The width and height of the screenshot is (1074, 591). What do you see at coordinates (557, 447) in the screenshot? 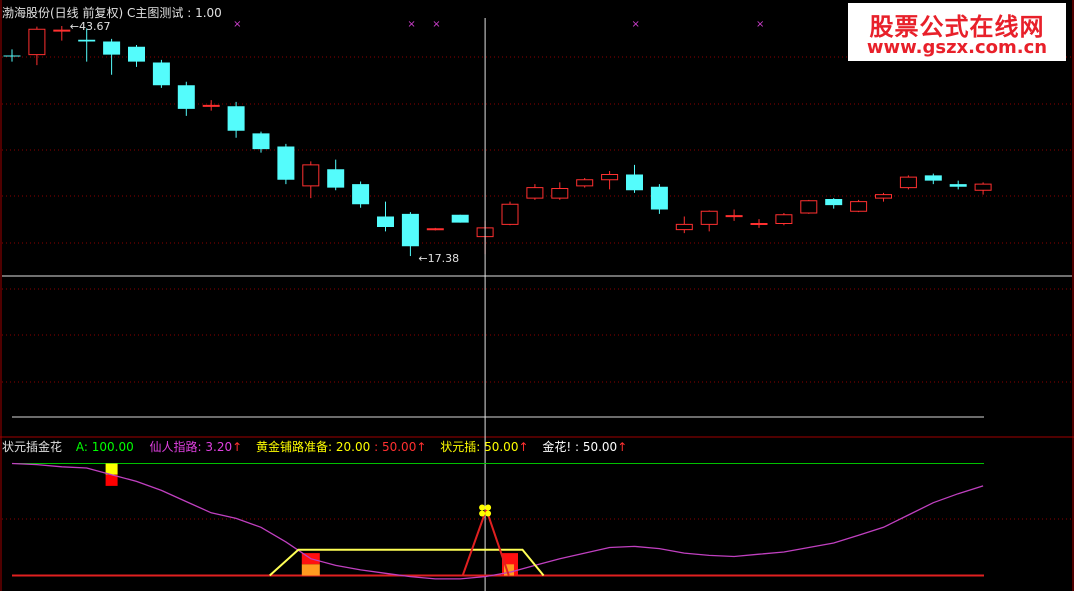
I see `lower-item-label: 金花!` at bounding box center [557, 447].